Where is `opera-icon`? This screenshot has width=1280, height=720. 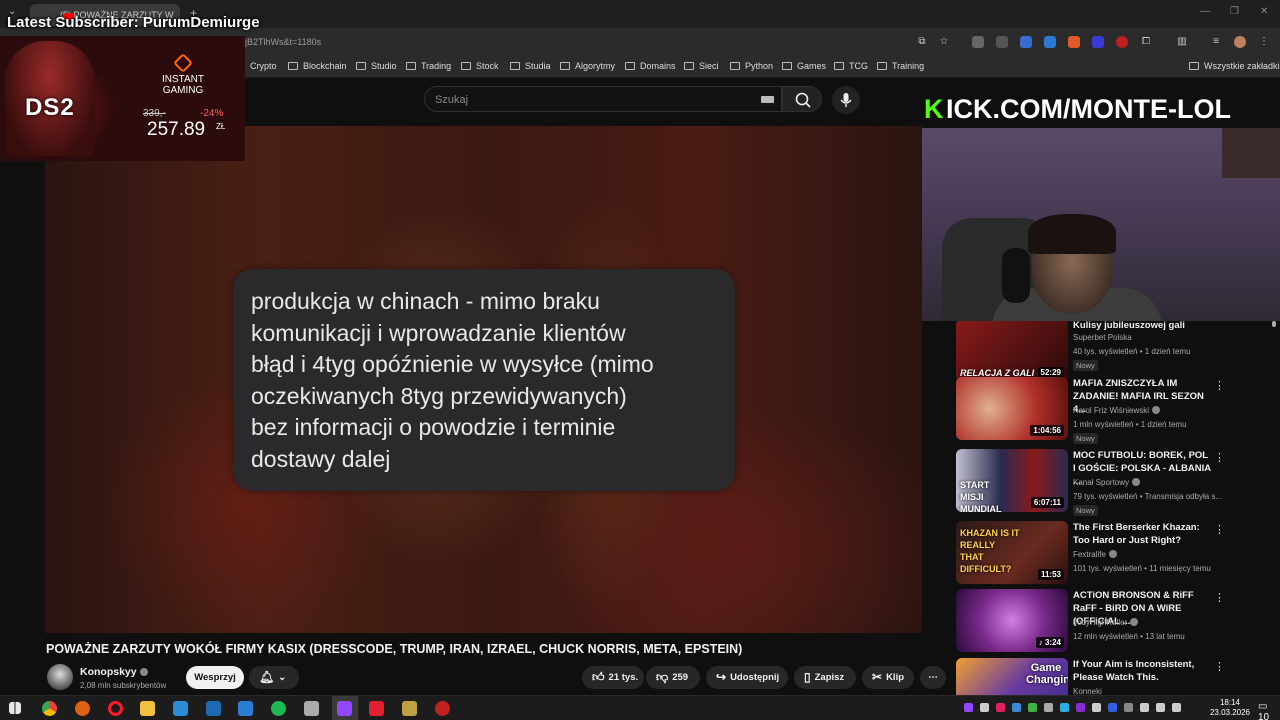 opera-icon is located at coordinates (115, 708).